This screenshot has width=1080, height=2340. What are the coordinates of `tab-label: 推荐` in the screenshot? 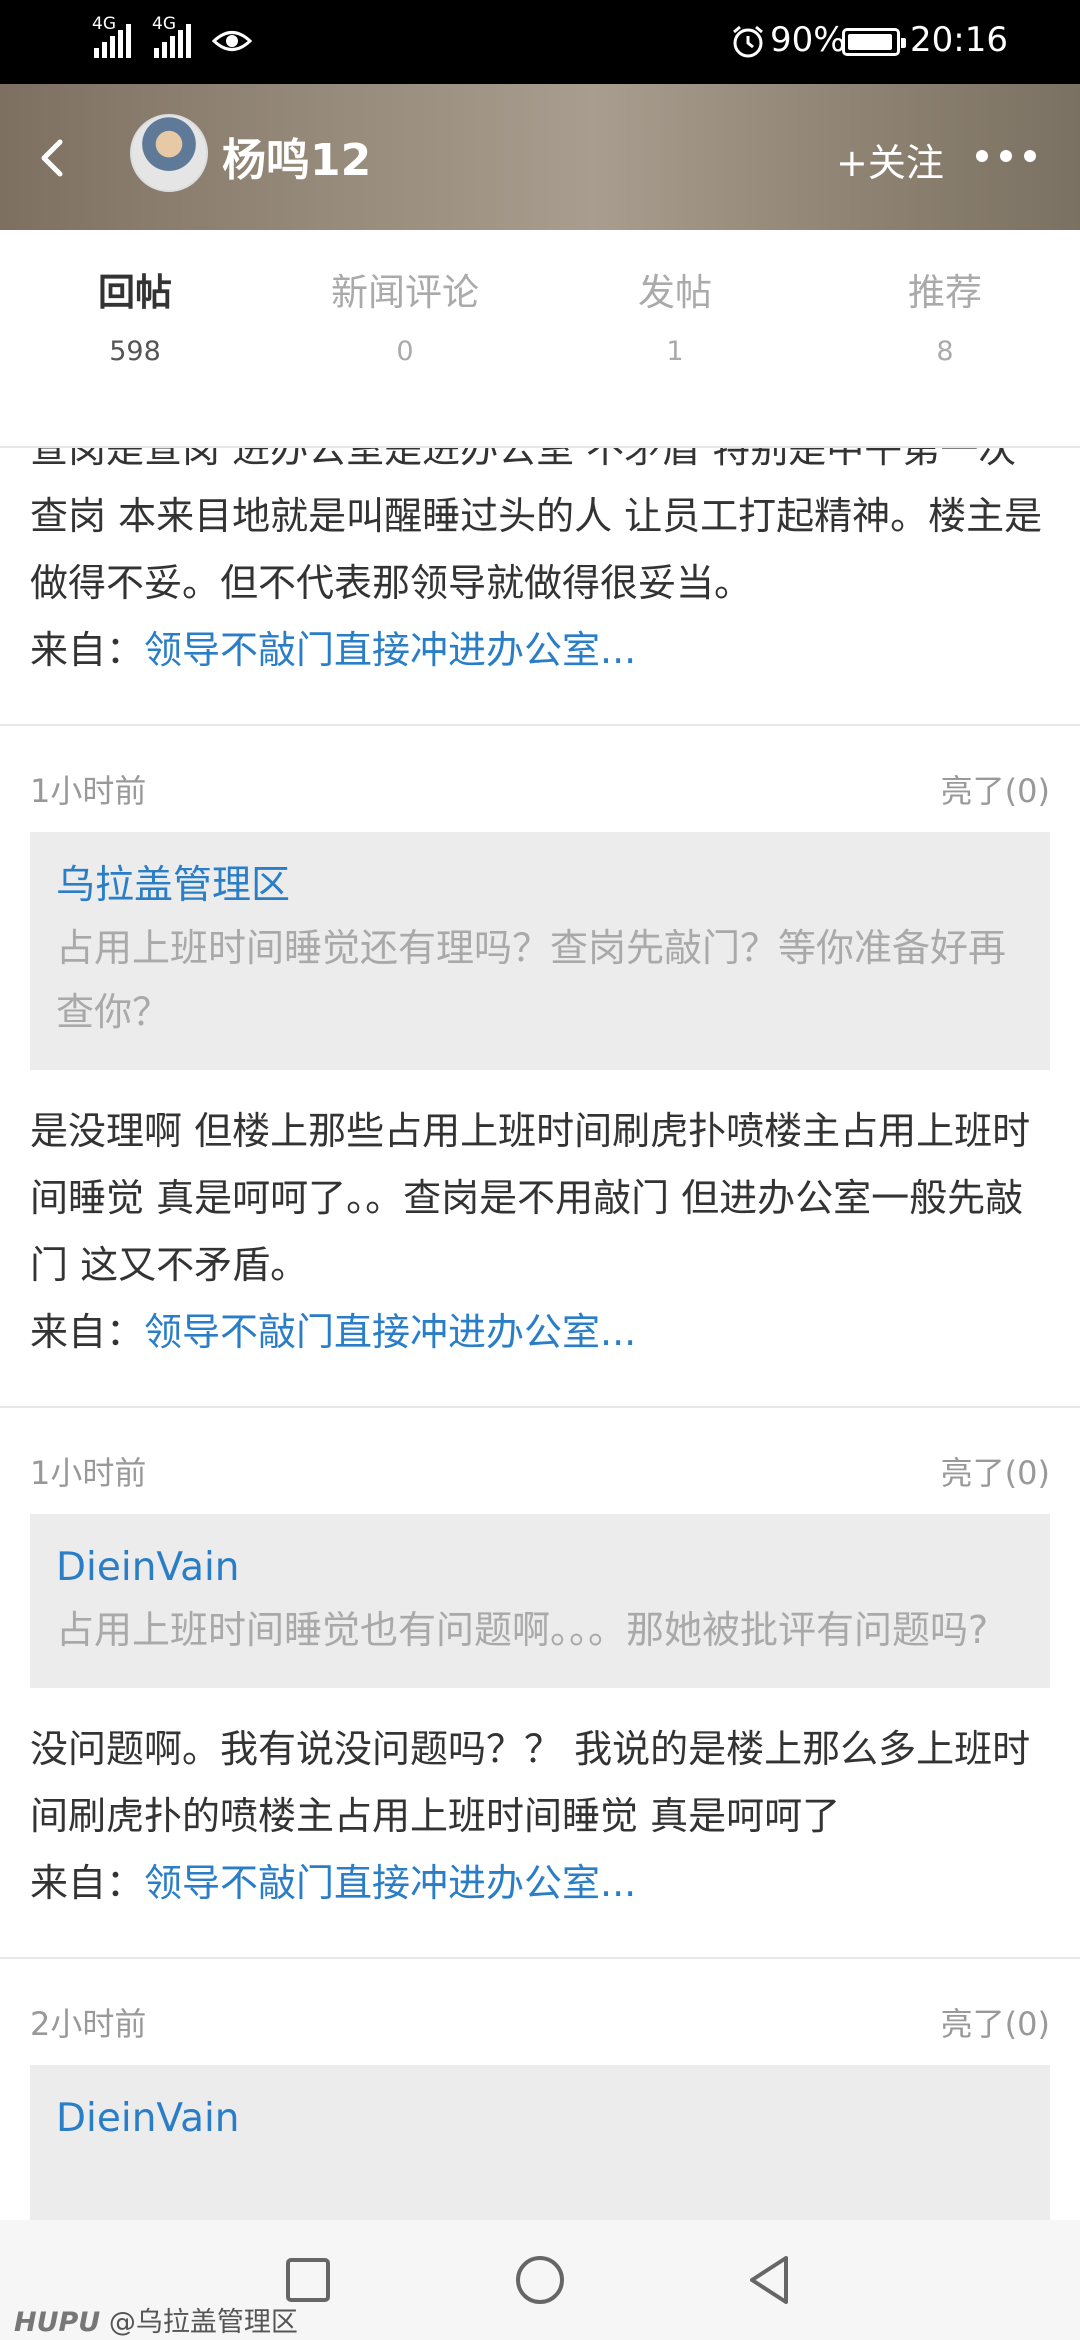 It's located at (945, 292).